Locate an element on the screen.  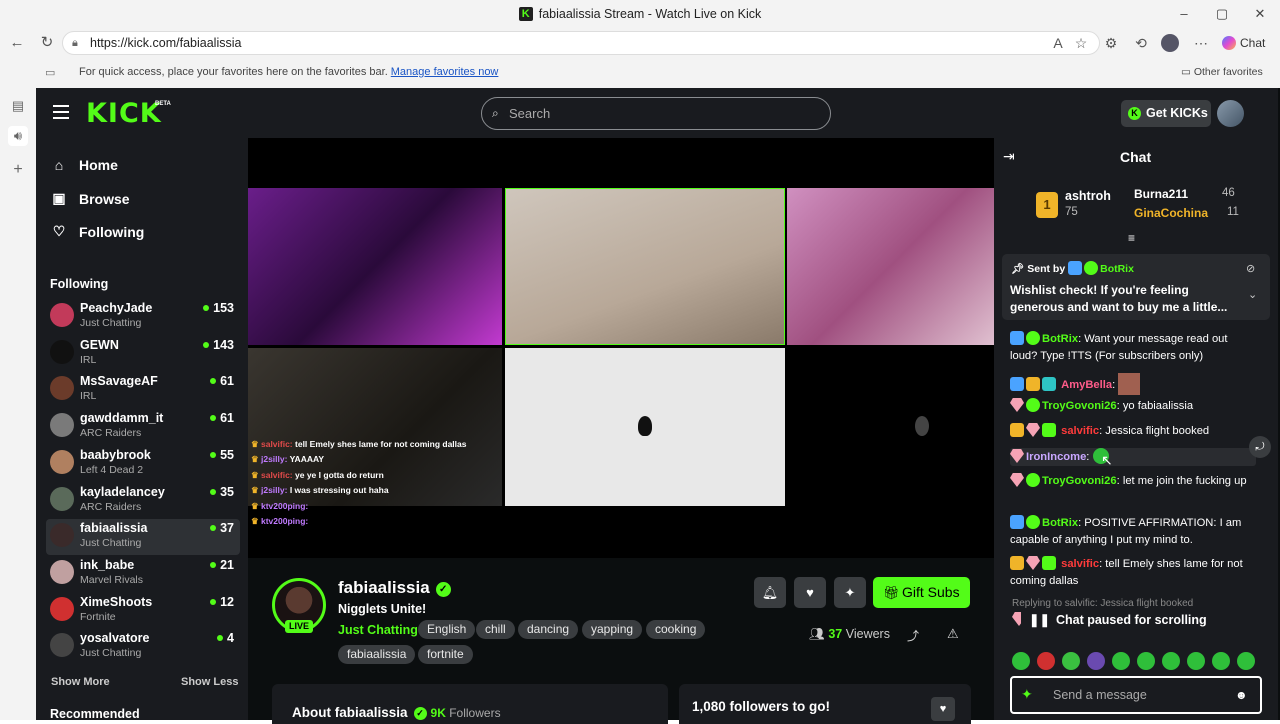
history-icon: ⟲ is located at coordinates (1141, 43).